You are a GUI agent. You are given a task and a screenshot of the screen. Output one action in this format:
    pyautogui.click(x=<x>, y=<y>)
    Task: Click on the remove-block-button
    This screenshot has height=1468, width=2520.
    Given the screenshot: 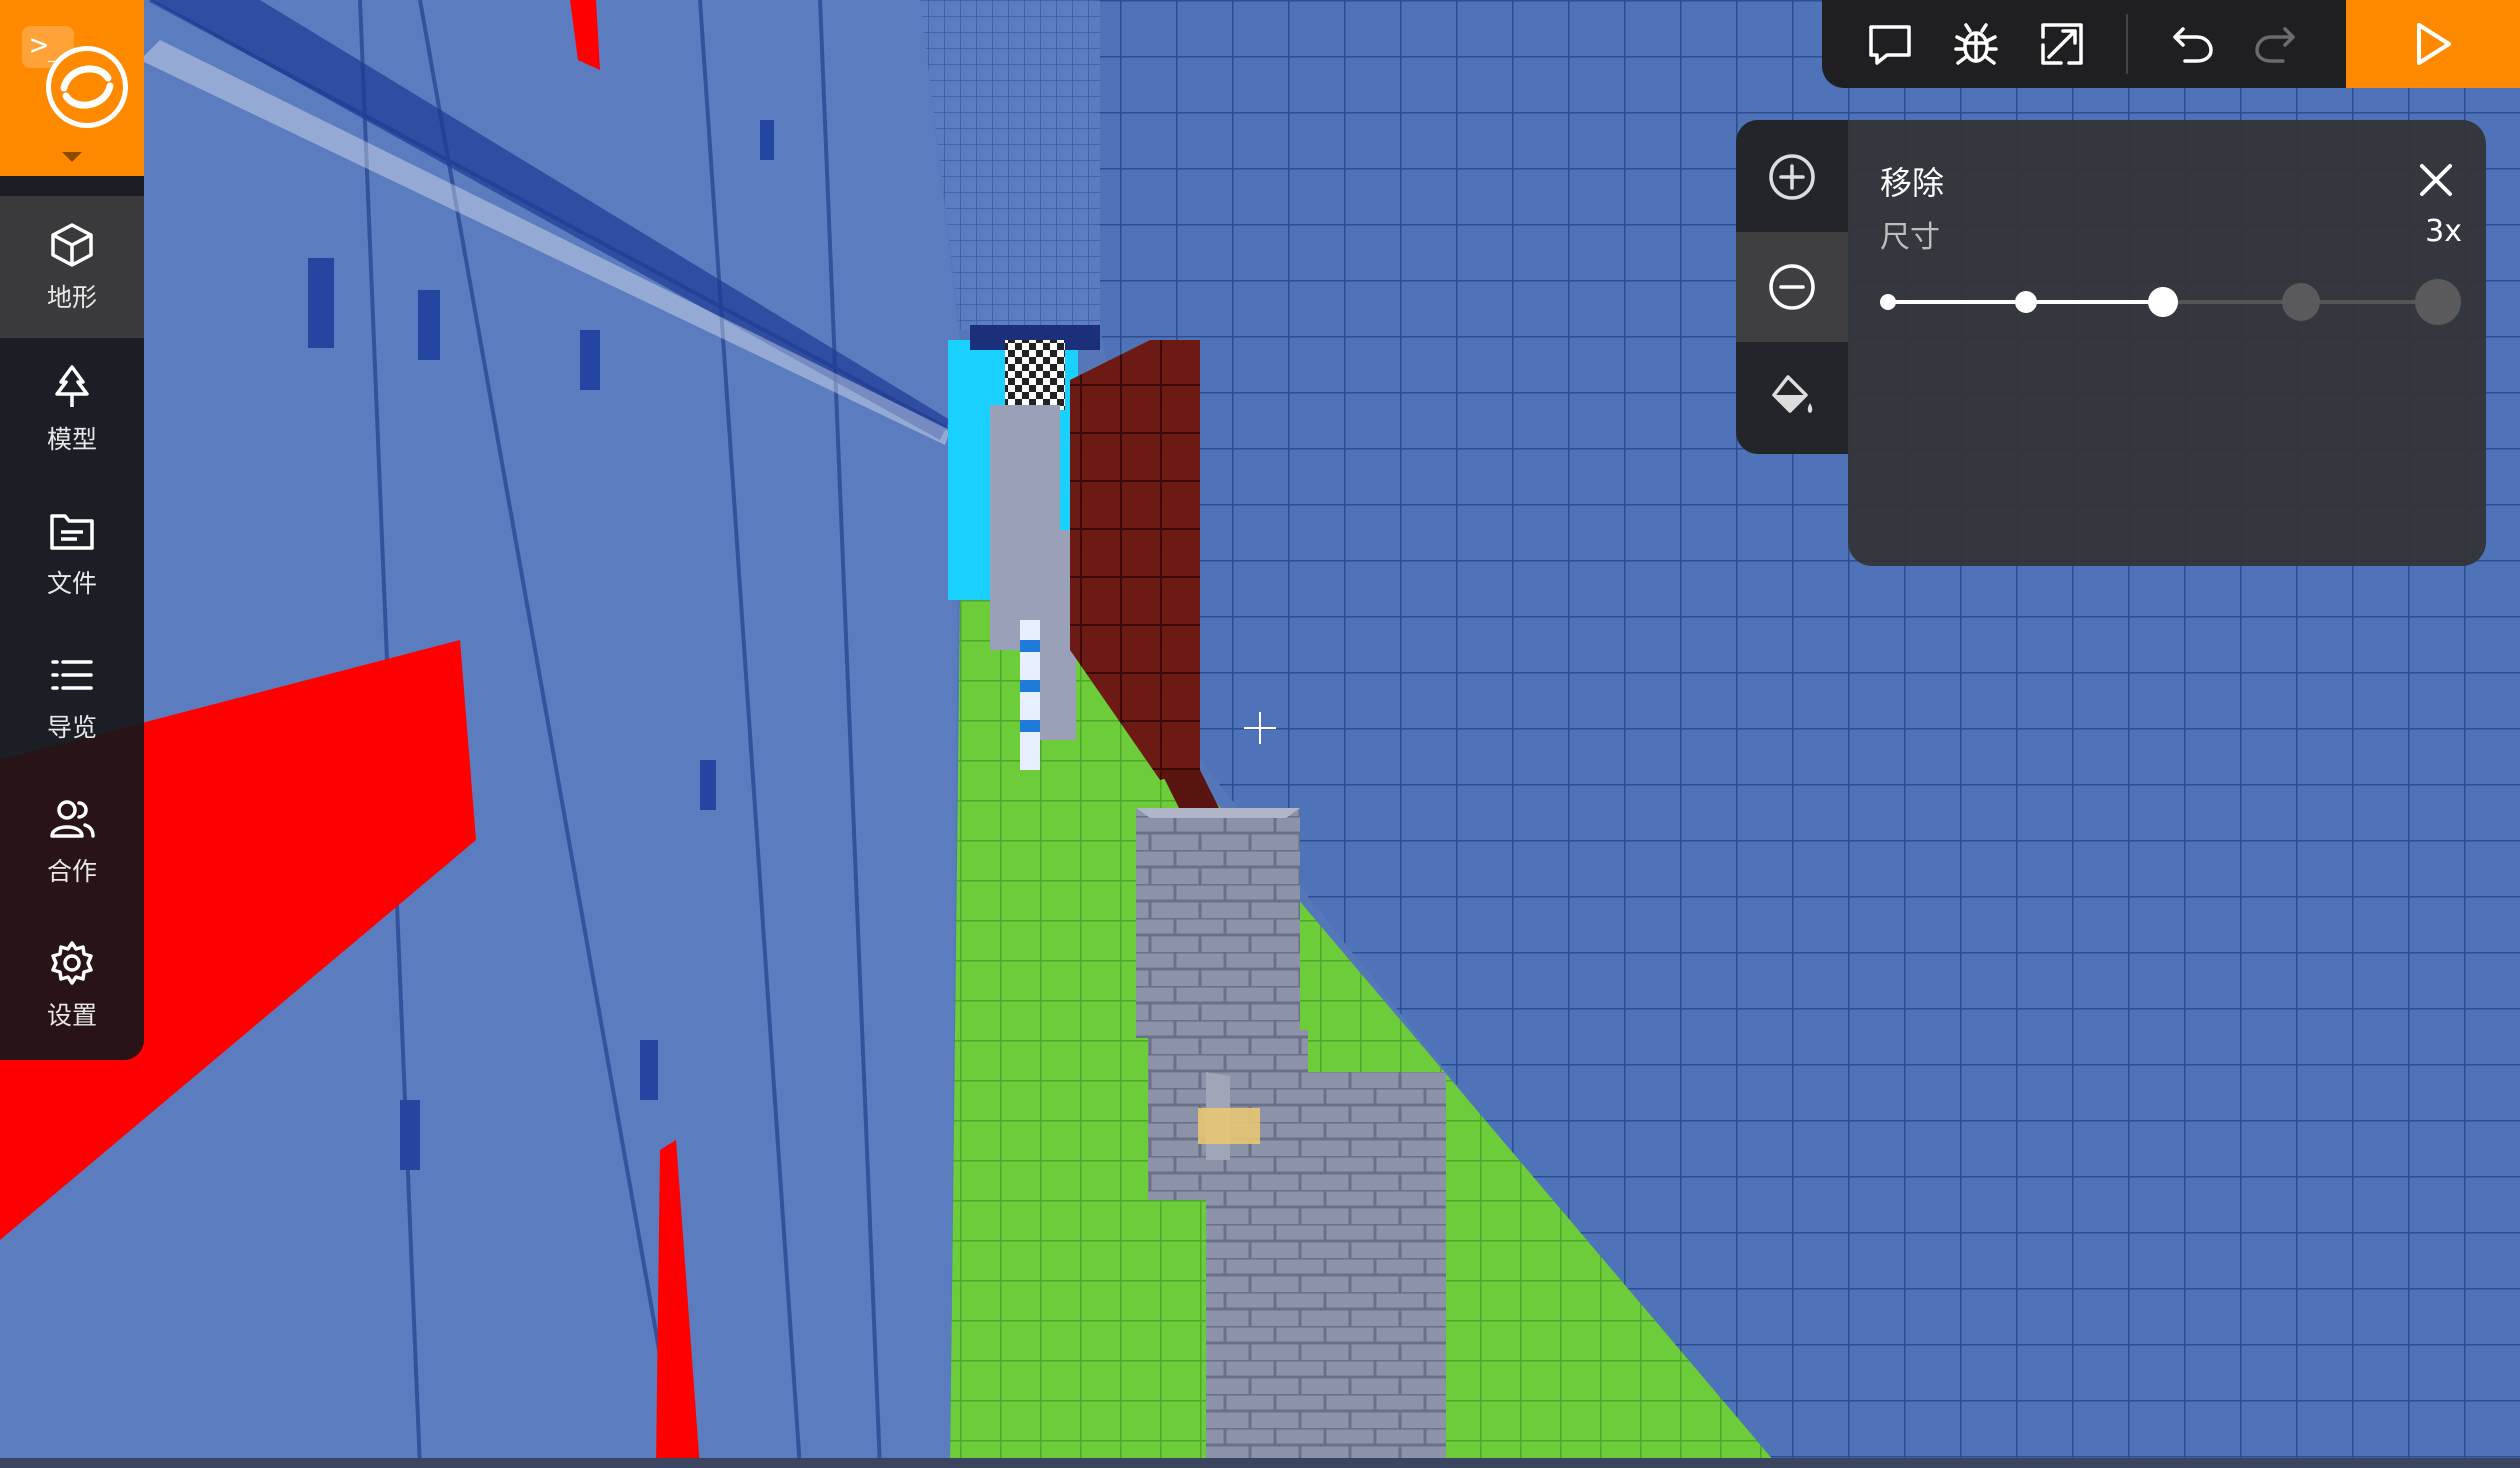 What is the action you would take?
    pyautogui.click(x=1792, y=287)
    